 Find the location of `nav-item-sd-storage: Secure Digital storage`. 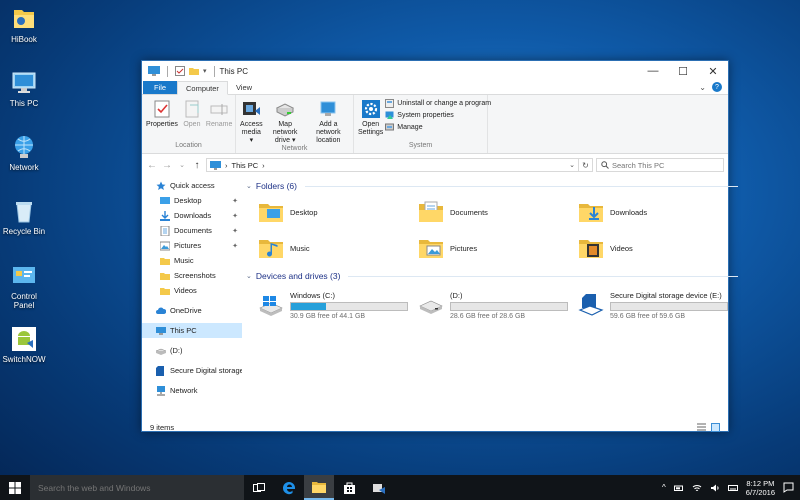

nav-item-sd-storage: Secure Digital storage is located at coordinates (192, 370).